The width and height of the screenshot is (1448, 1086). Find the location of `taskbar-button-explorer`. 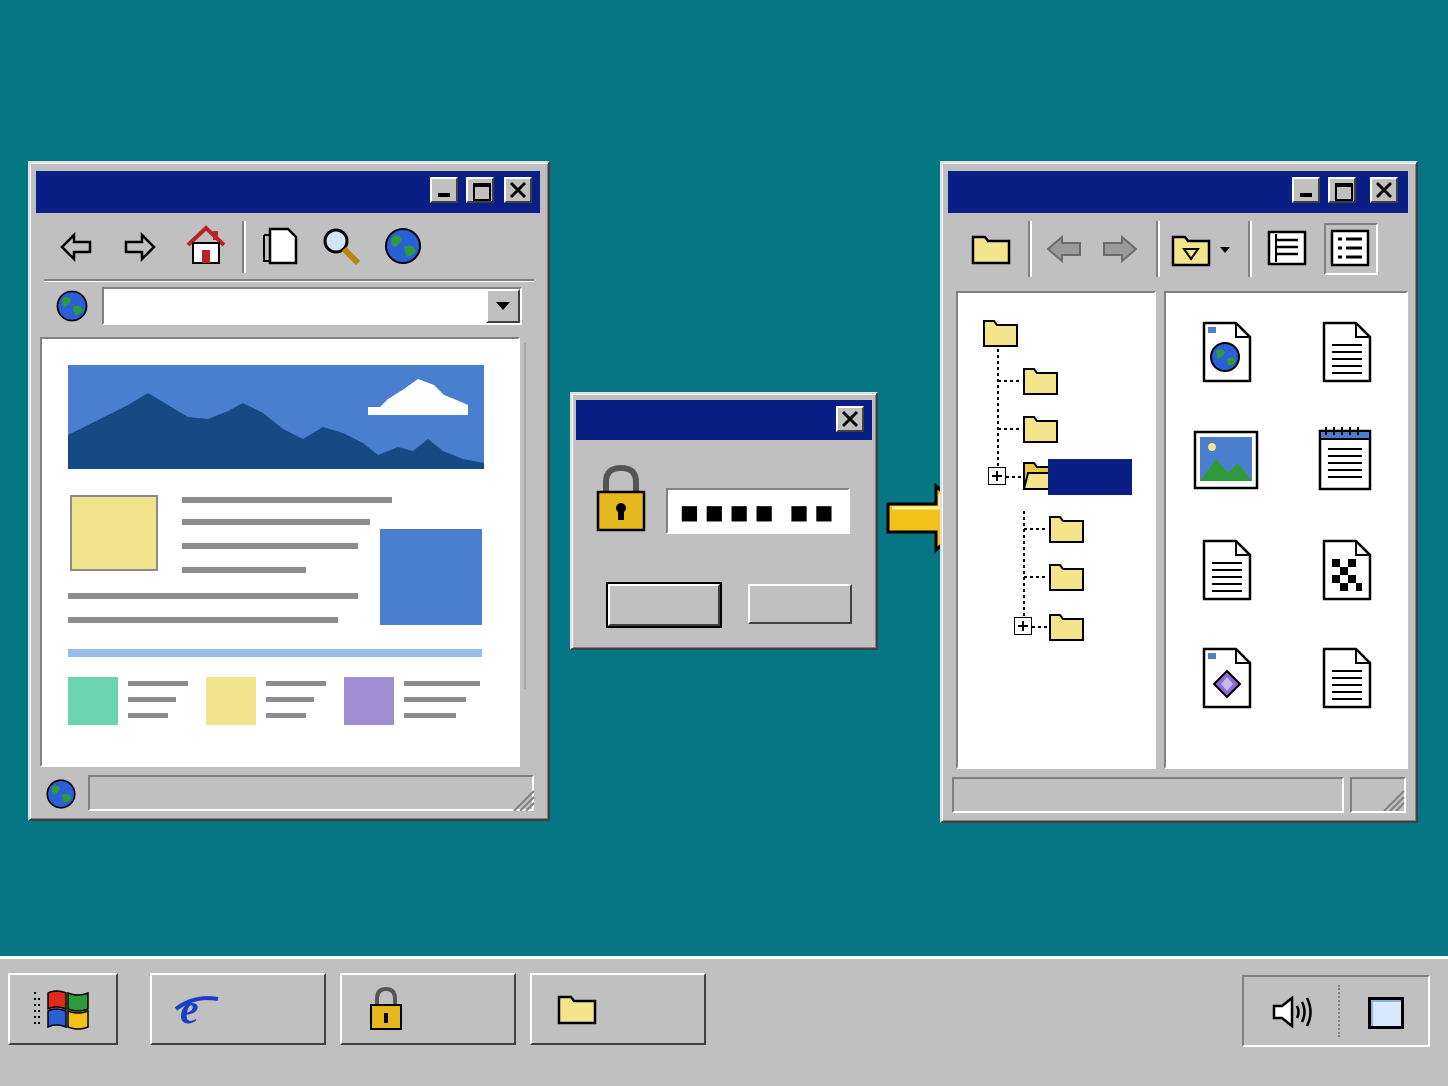

taskbar-button-explorer is located at coordinates (618, 1009).